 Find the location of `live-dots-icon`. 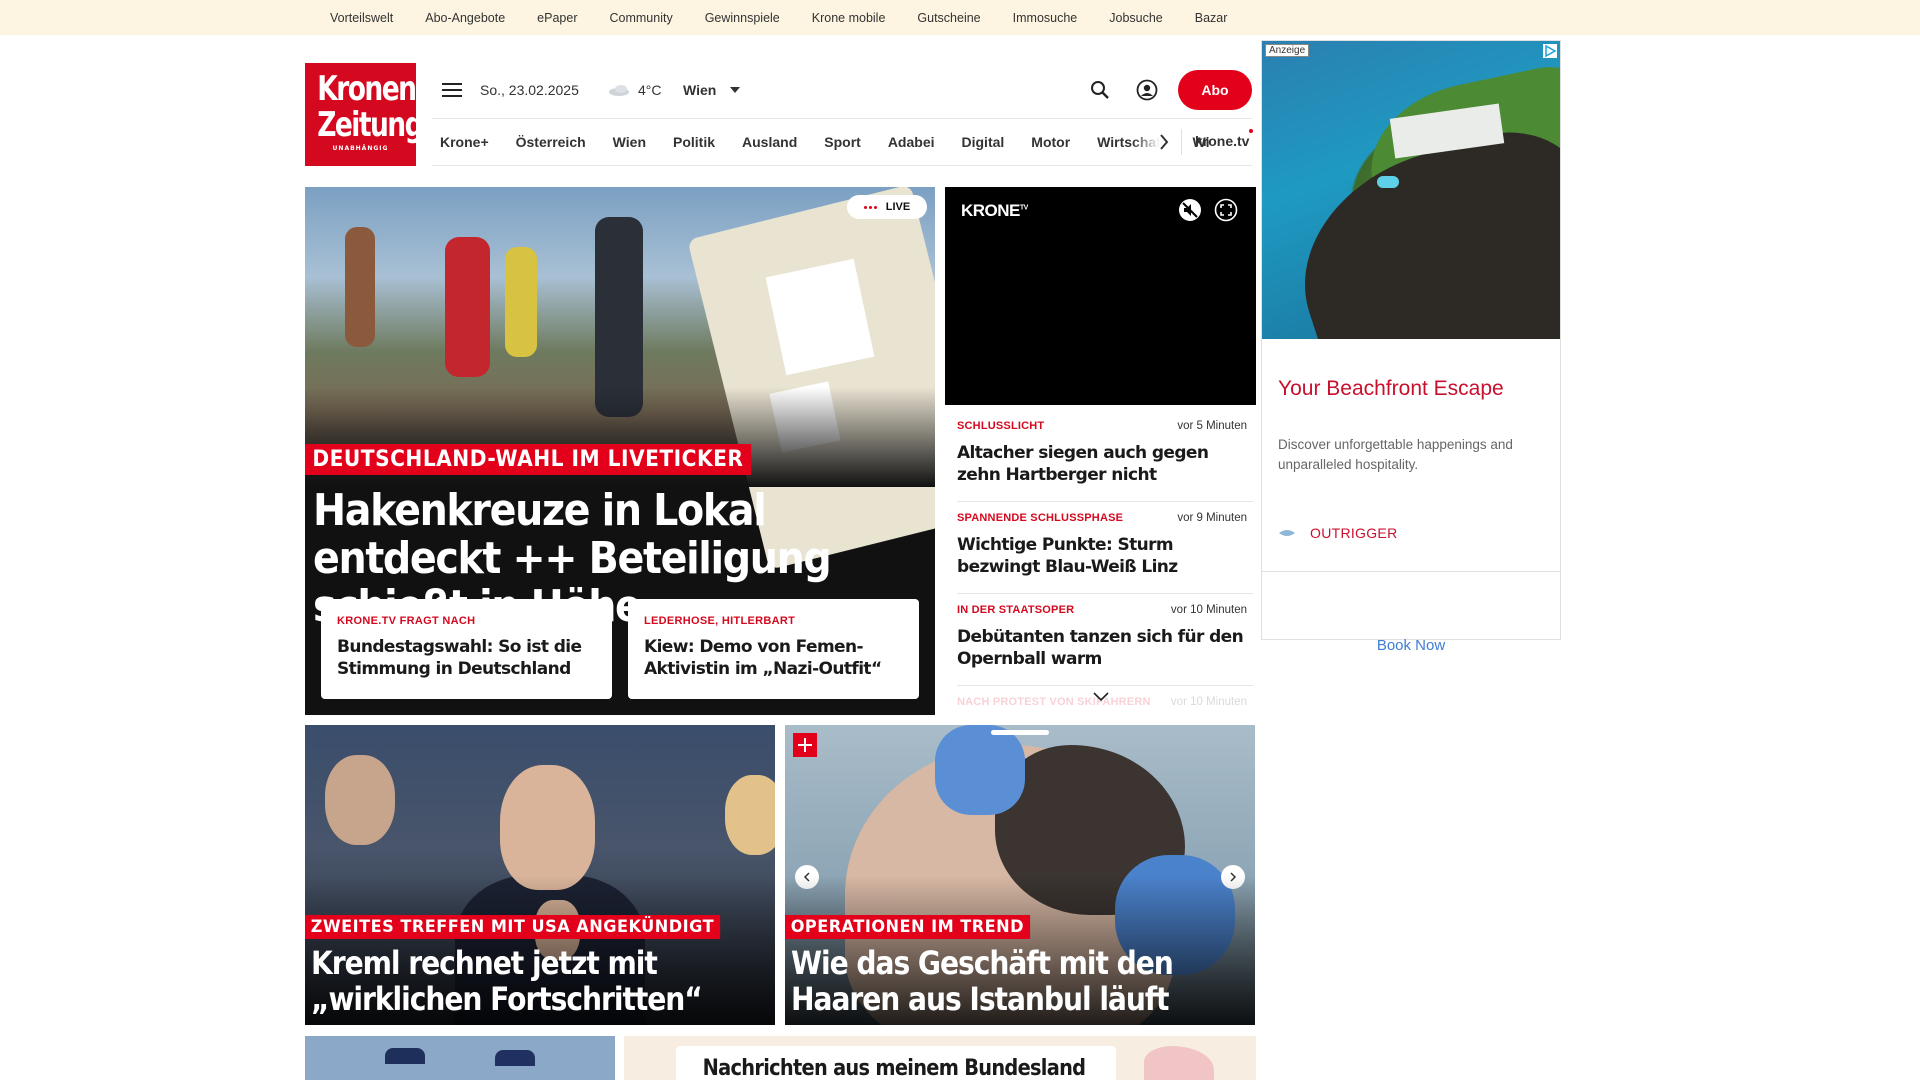

live-dots-icon is located at coordinates (870, 207).